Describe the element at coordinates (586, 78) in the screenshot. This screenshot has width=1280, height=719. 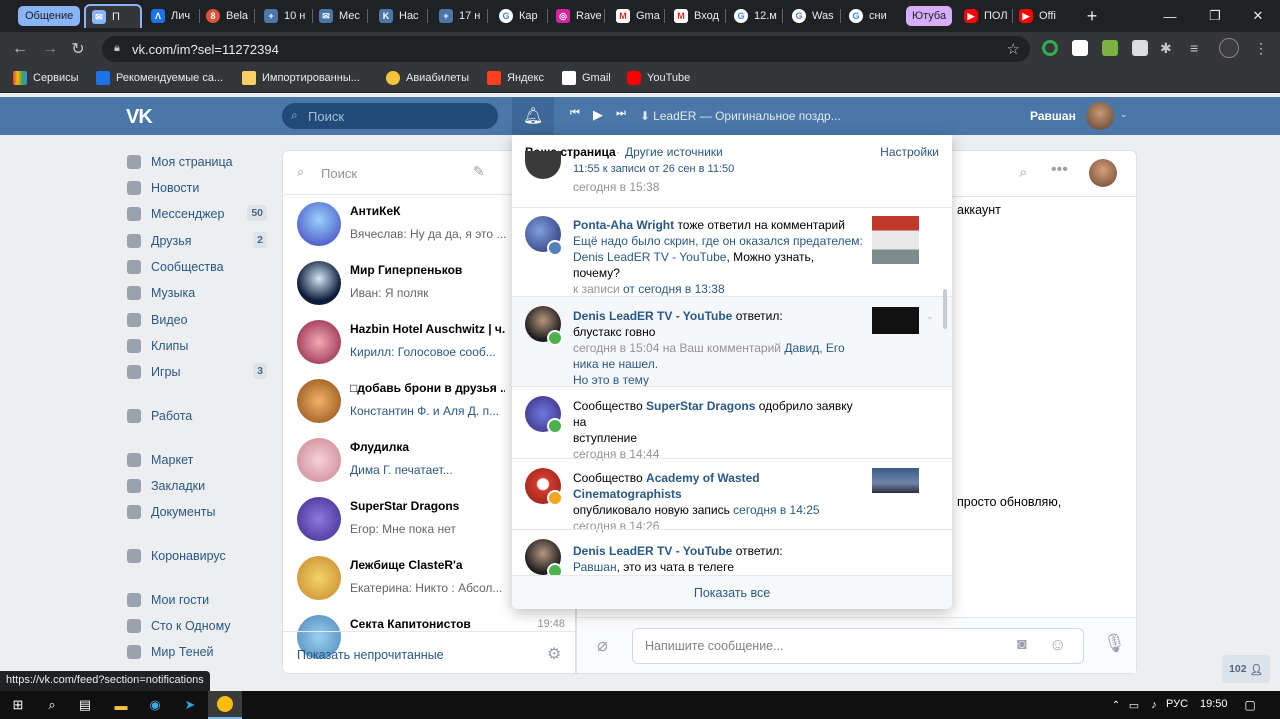
I see `bookmark: Gmail` at that location.